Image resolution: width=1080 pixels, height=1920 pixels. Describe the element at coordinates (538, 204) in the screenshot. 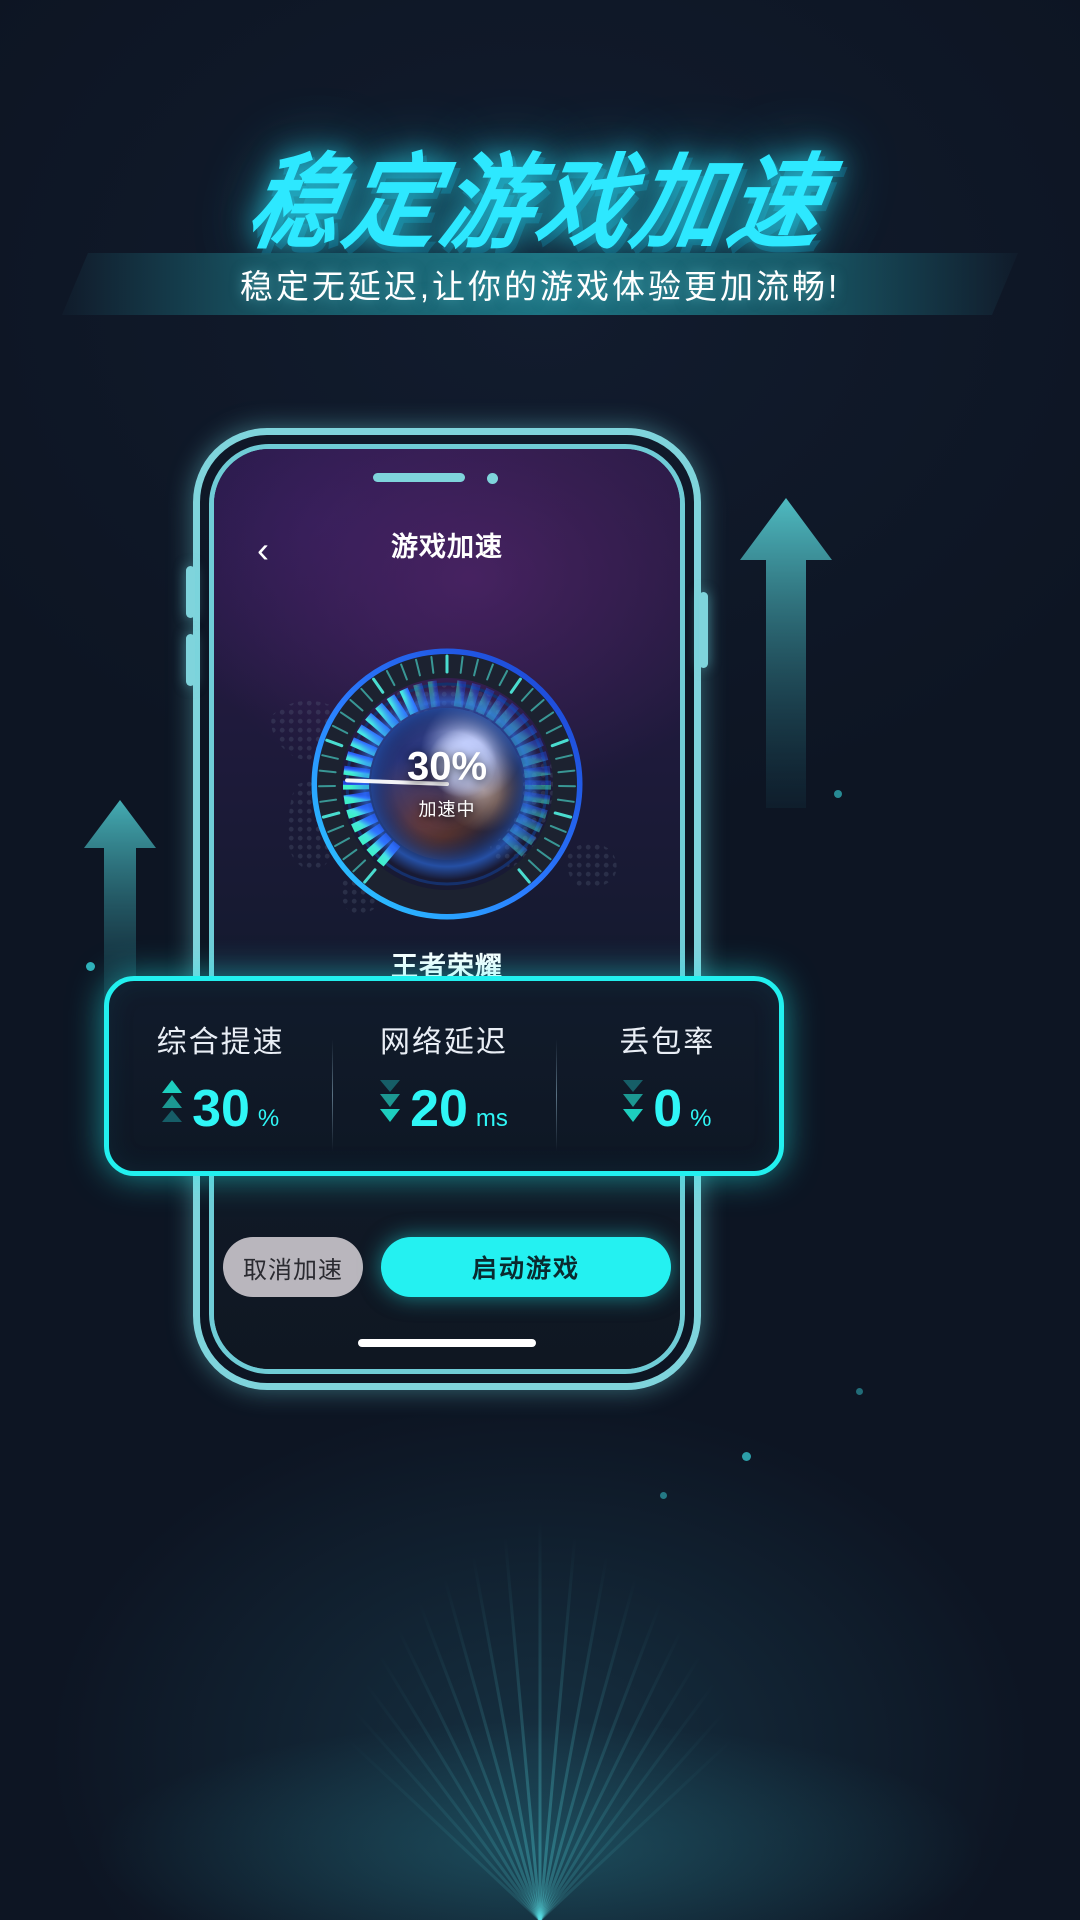

I see `page-title: 稳定游戏加速` at that location.